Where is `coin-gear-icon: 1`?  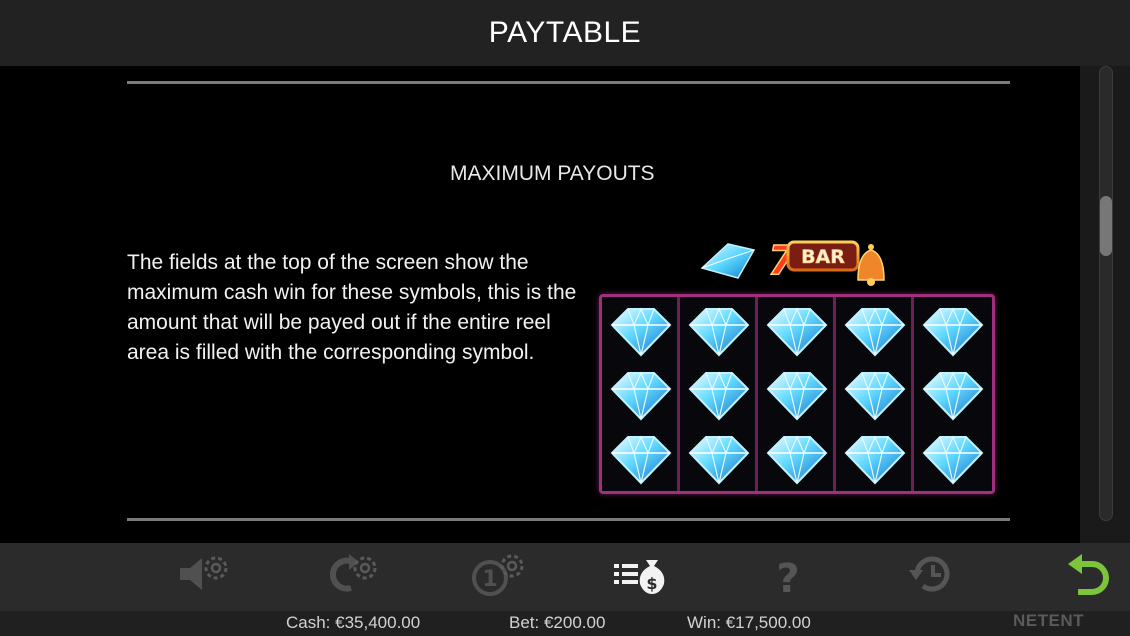 coin-gear-icon: 1 is located at coordinates (498, 575).